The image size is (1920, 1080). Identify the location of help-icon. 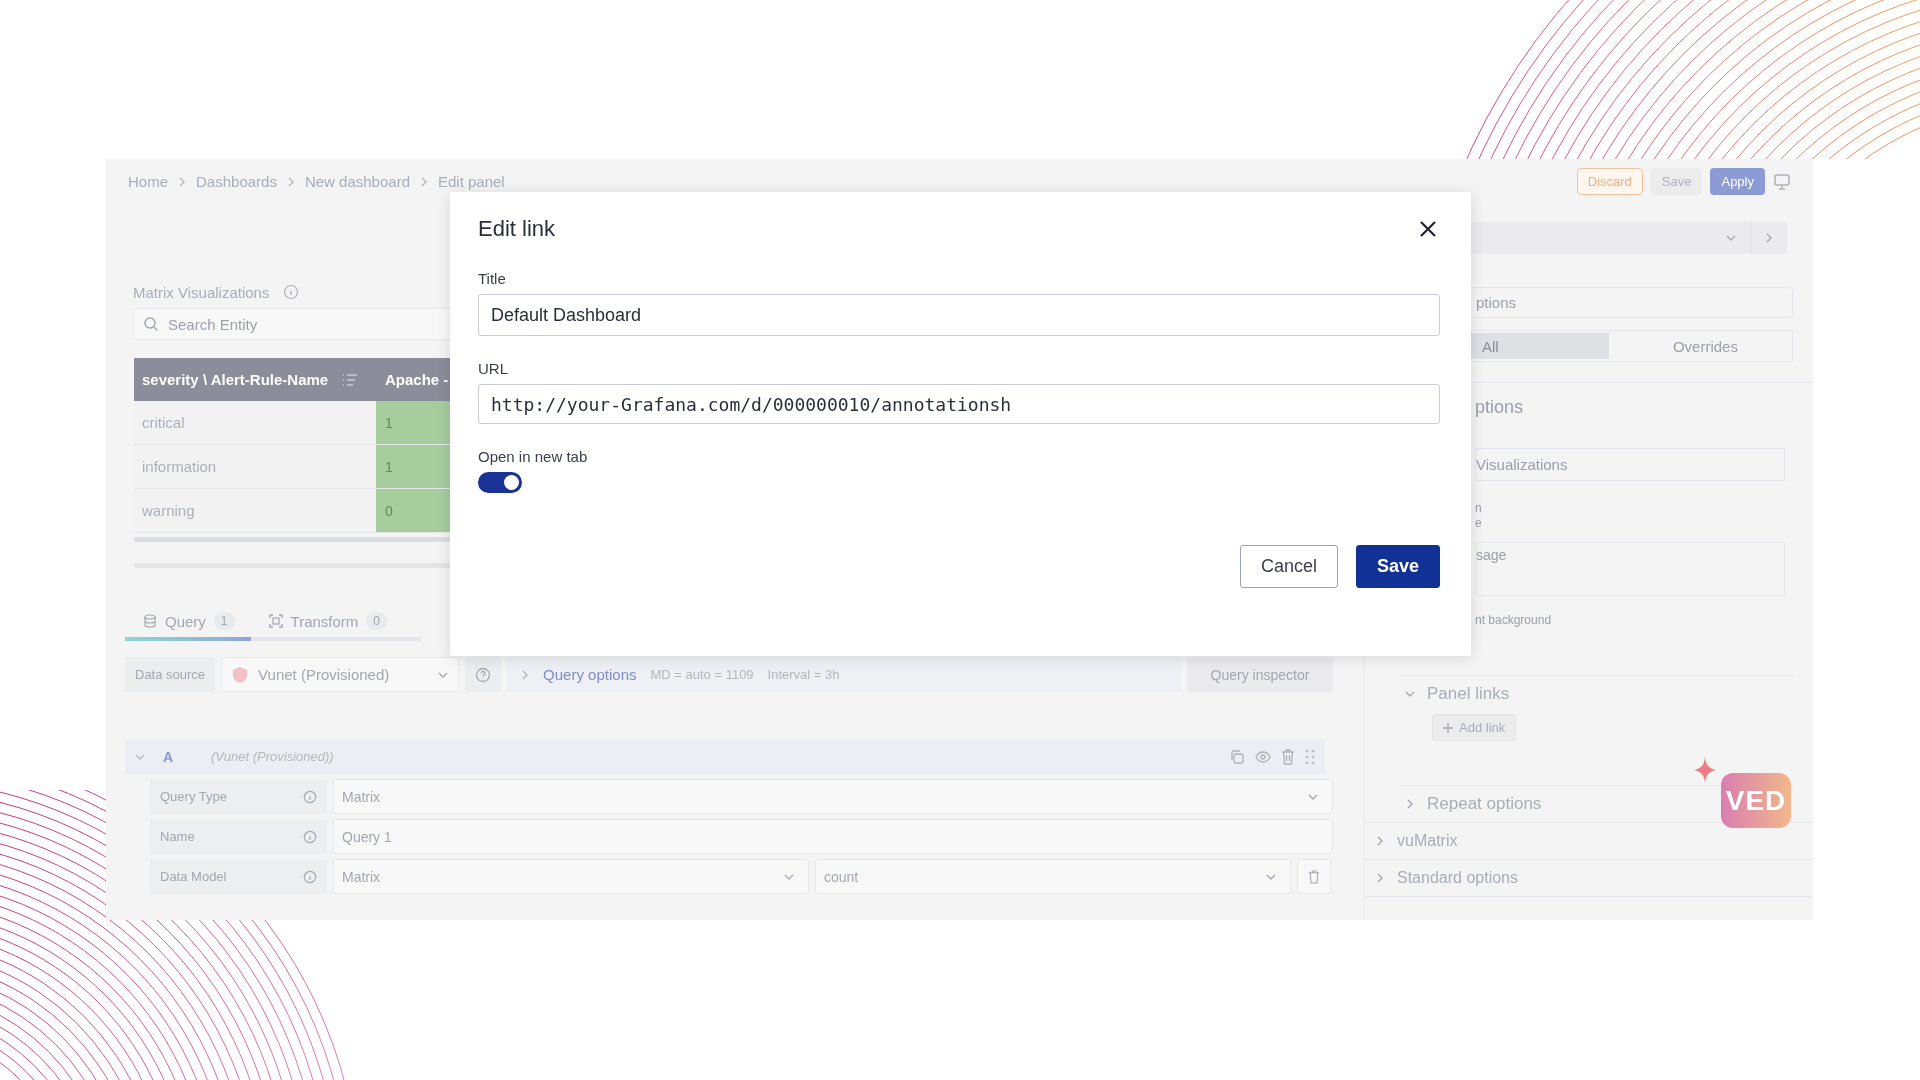
(483, 674).